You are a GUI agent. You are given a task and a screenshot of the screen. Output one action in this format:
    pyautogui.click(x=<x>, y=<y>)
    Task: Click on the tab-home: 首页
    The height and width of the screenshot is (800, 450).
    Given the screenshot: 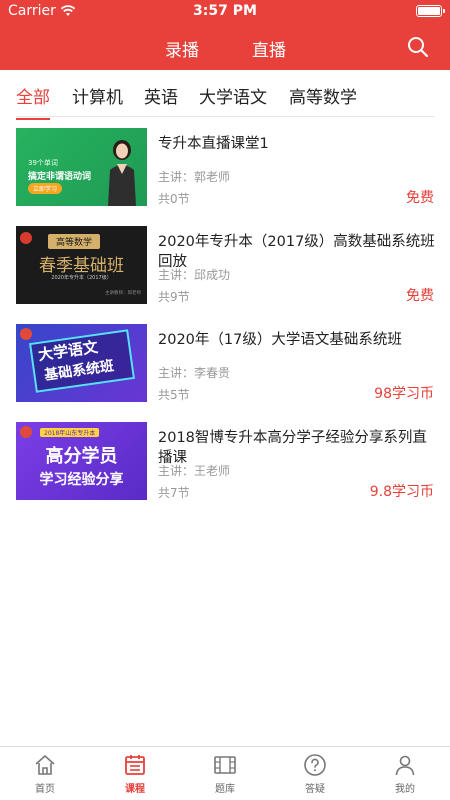 What is the action you would take?
    pyautogui.click(x=45, y=774)
    